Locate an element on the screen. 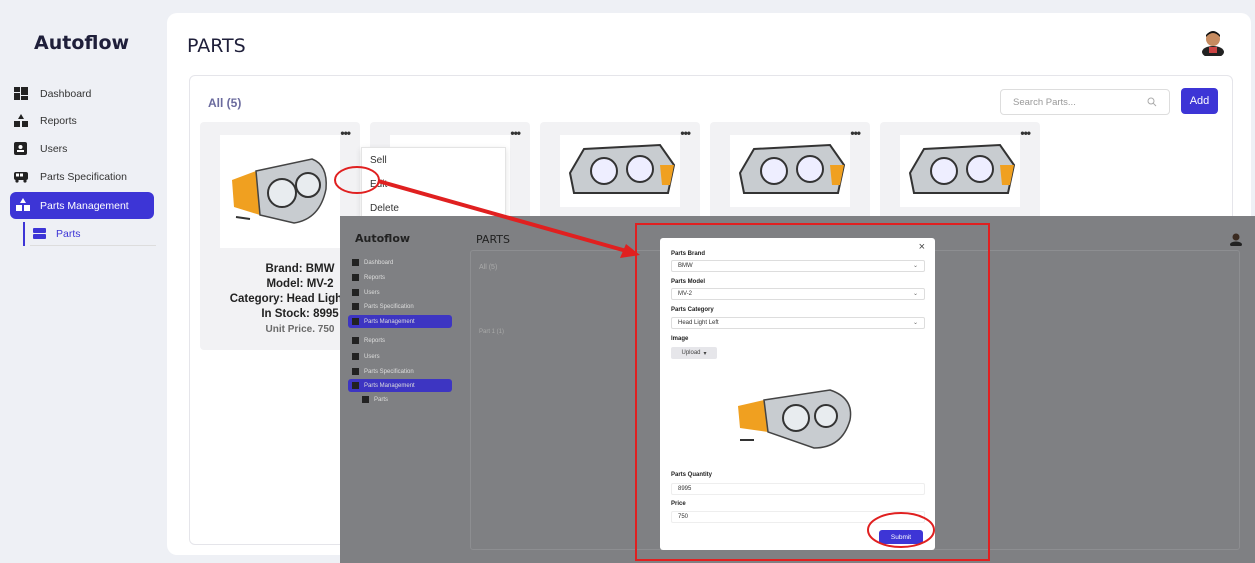 The image size is (1255, 563). menu-item-edit: Edit is located at coordinates (433, 184).